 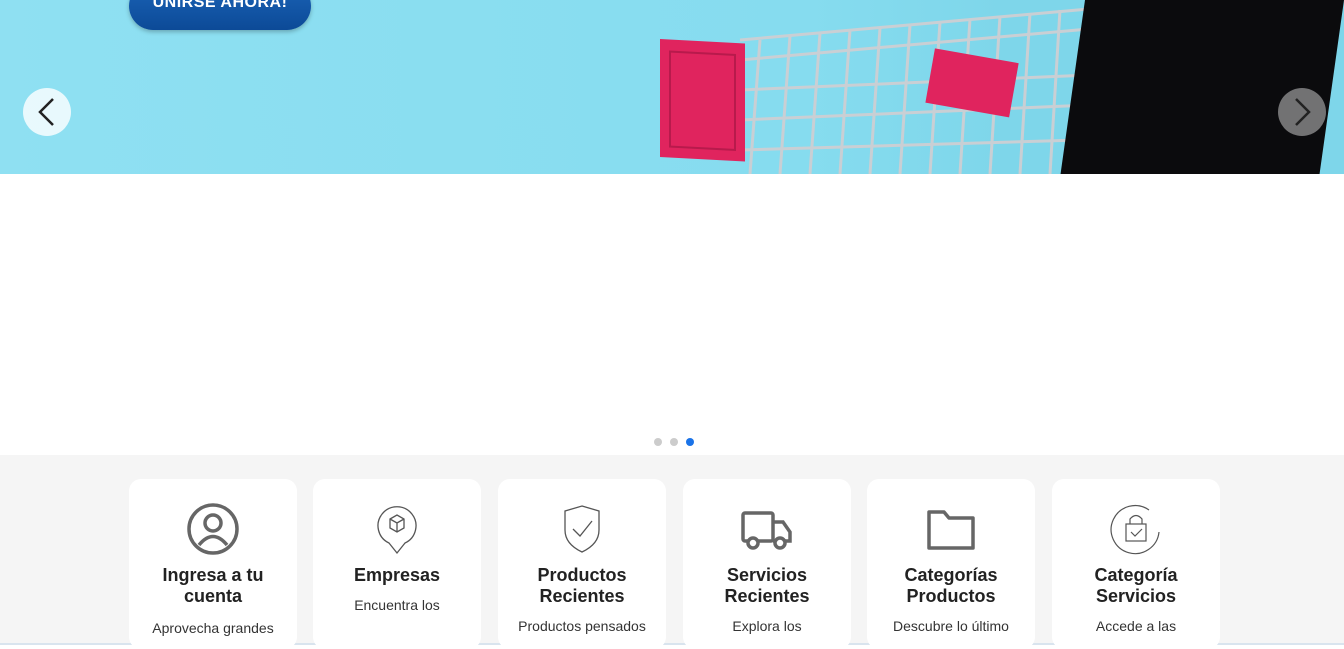 What do you see at coordinates (213, 564) in the screenshot?
I see `feature-card-account: Ingresa a tu cuenta Aprovecha grandes` at bounding box center [213, 564].